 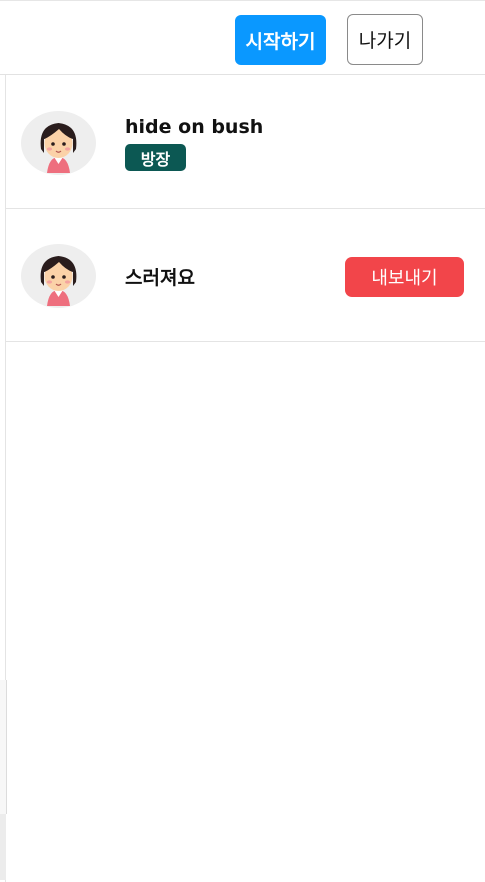 What do you see at coordinates (194, 127) in the screenshot?
I see `player-name: hide on bush` at bounding box center [194, 127].